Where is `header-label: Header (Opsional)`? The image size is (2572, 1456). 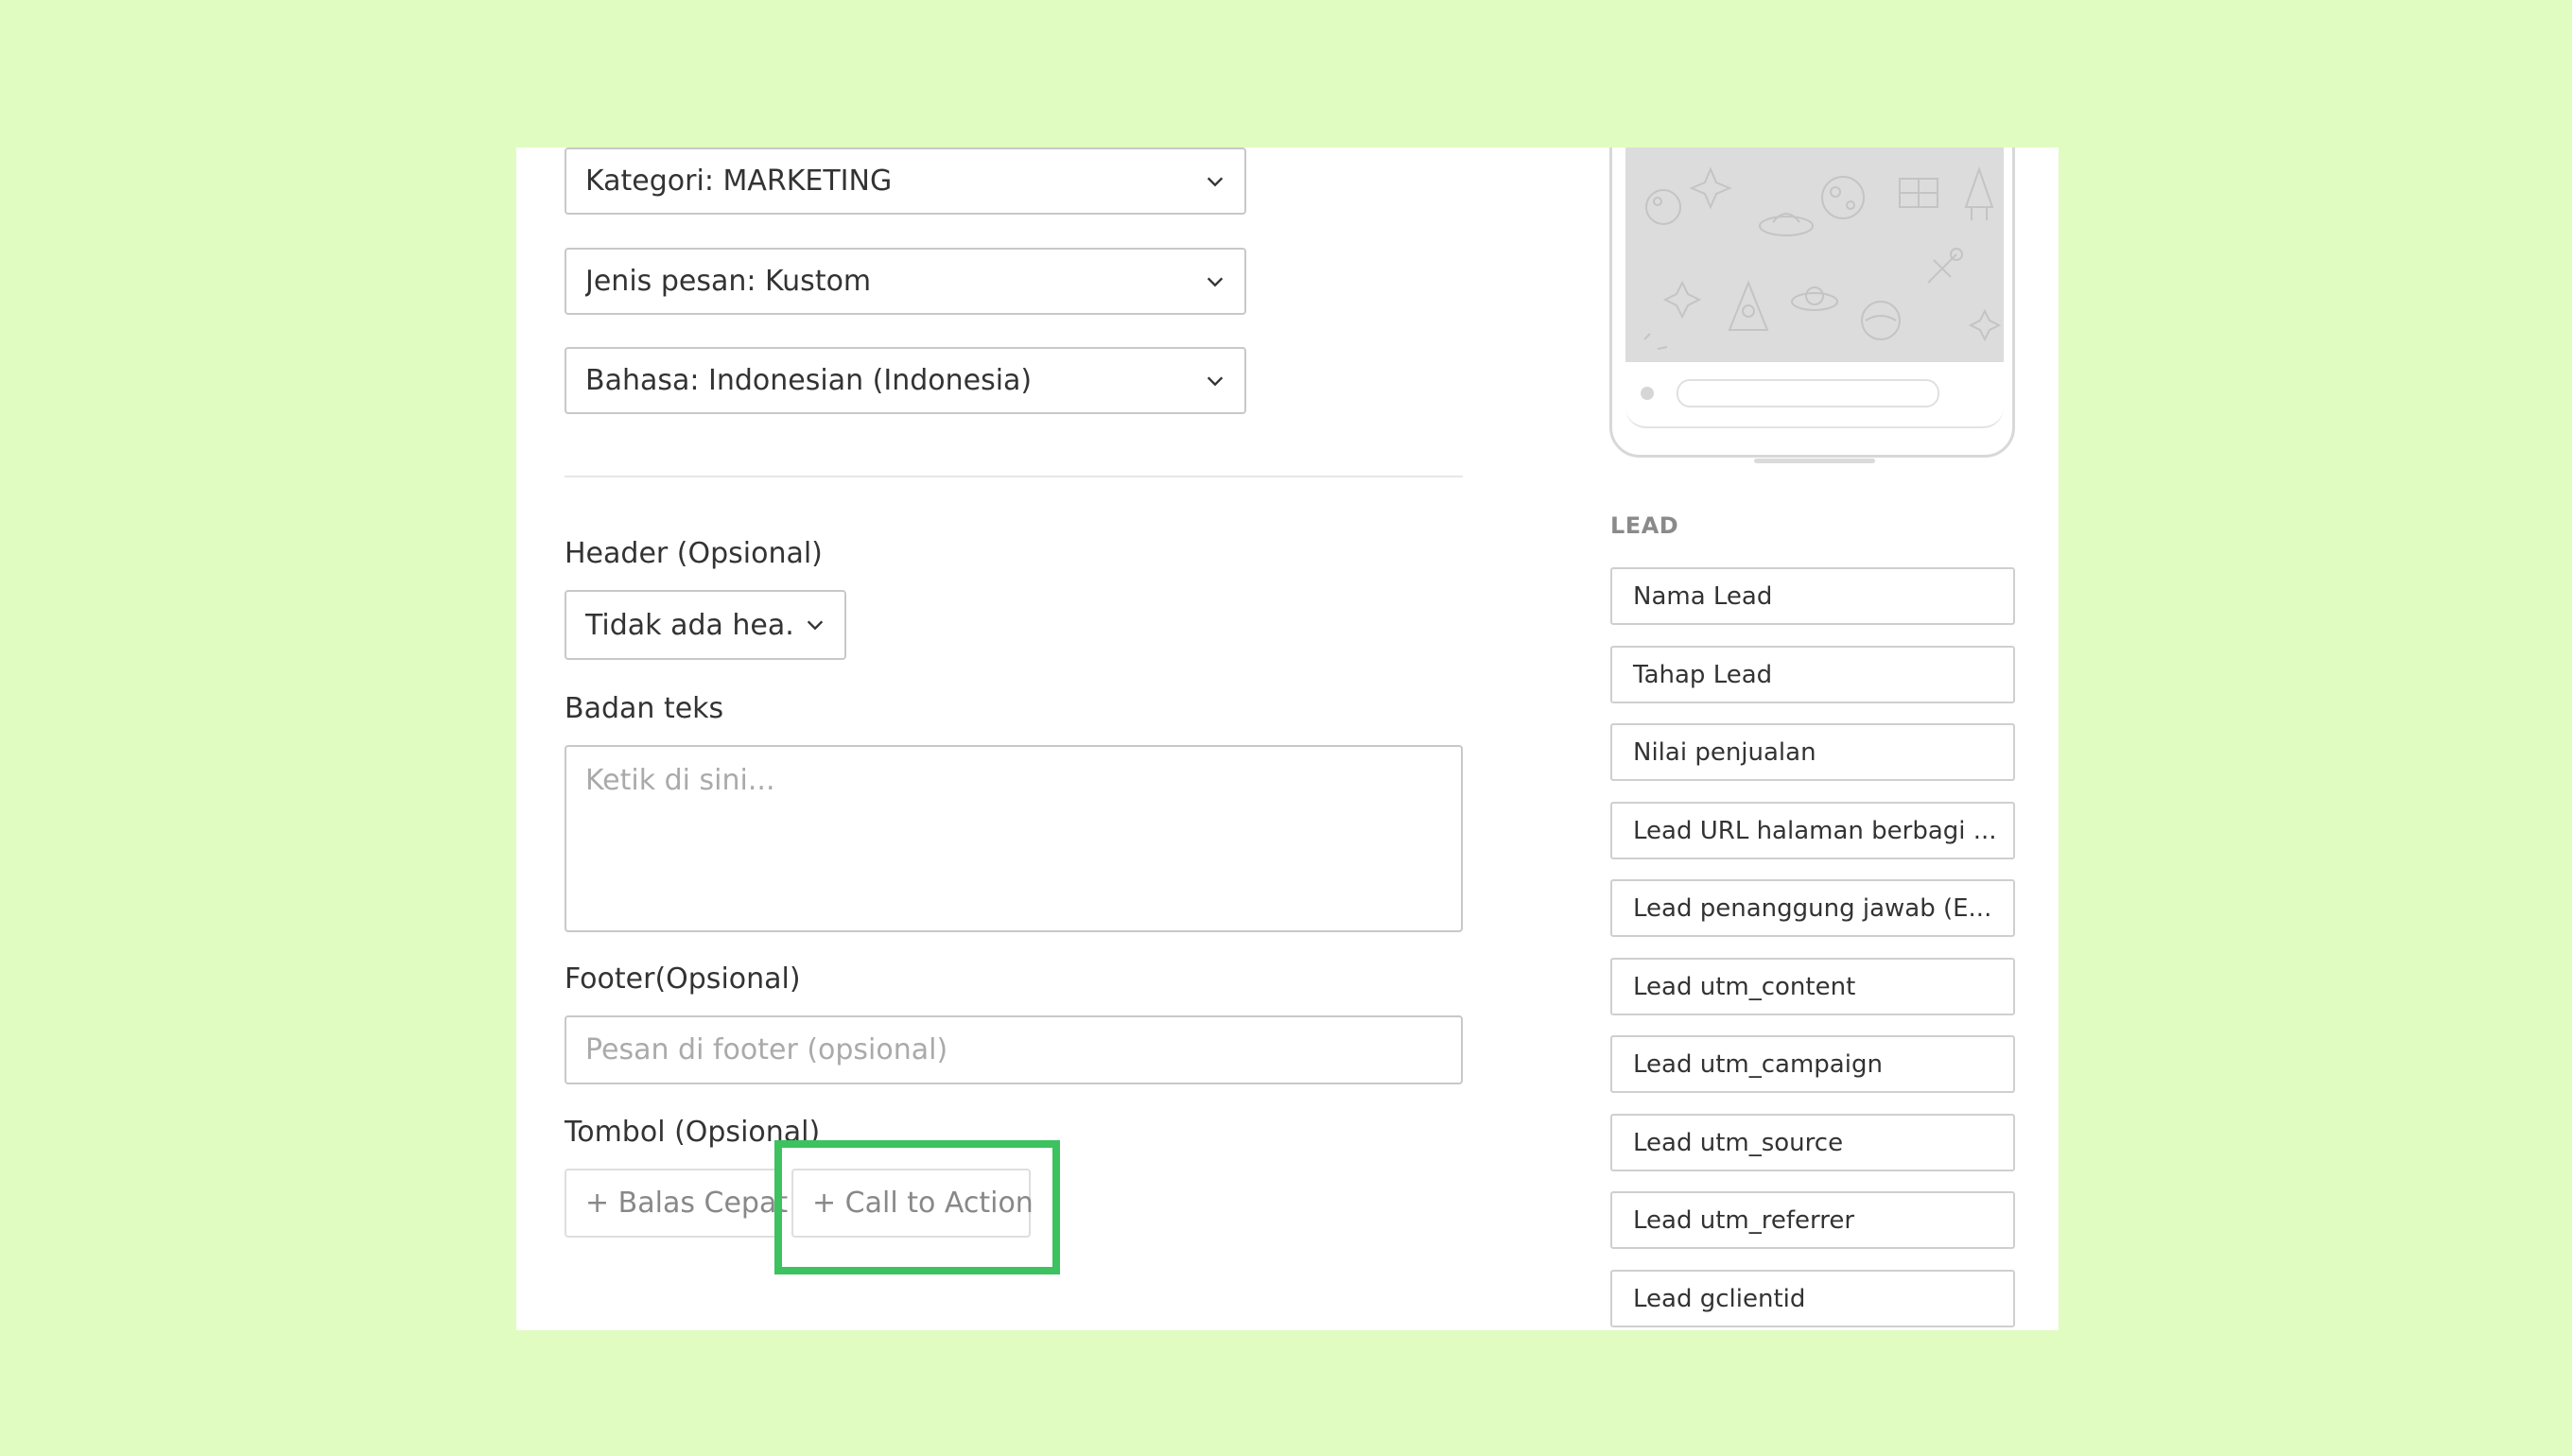
header-label: Header (Opsional) is located at coordinates (694, 553).